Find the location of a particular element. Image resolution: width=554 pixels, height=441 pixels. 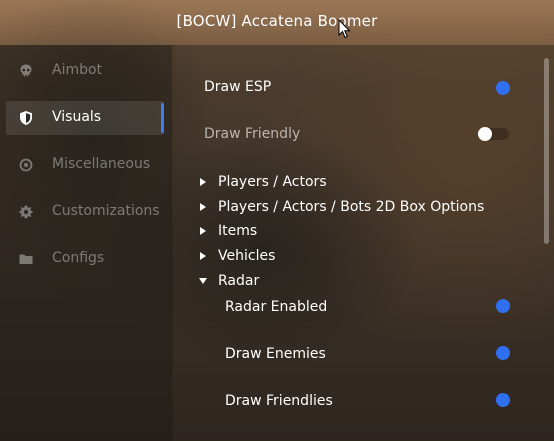

title-bar: [BOCW] Accatena Boomer is located at coordinates (277, 22).